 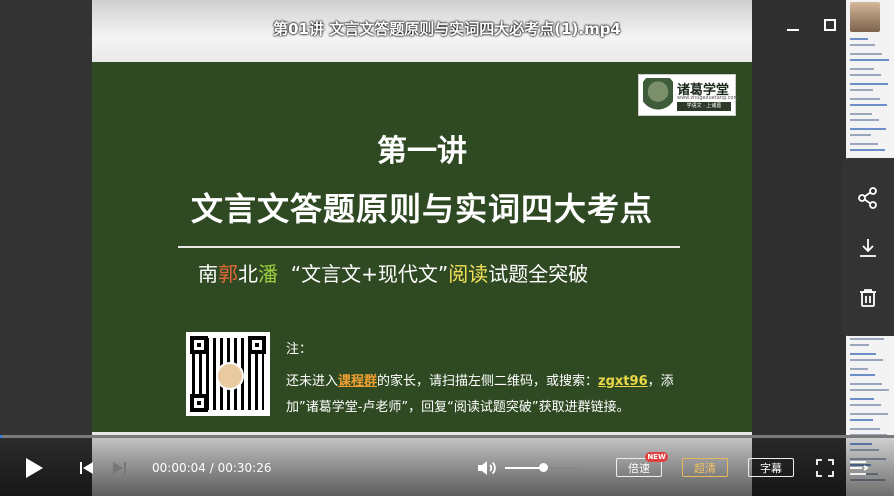 I want to click on note-line-1: 还未进入课程群的家长，请扫描左侧二维码，或搜索：zgxt96，添, so click(x=480, y=379).